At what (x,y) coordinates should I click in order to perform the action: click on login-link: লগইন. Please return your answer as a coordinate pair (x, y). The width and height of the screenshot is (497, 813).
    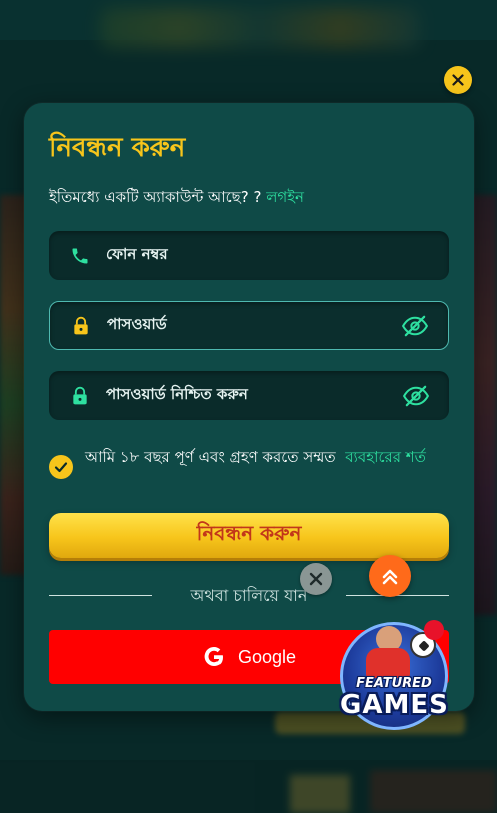
    Looking at the image, I should click on (285, 197).